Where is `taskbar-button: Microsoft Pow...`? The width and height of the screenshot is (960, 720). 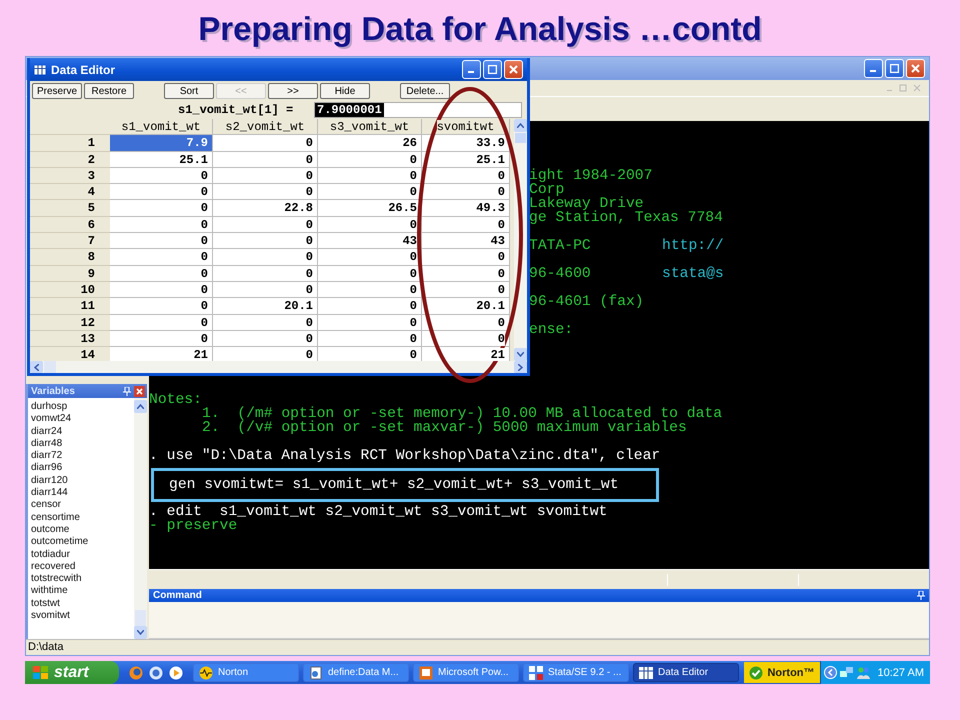 taskbar-button: Microsoft Pow... is located at coordinates (466, 672).